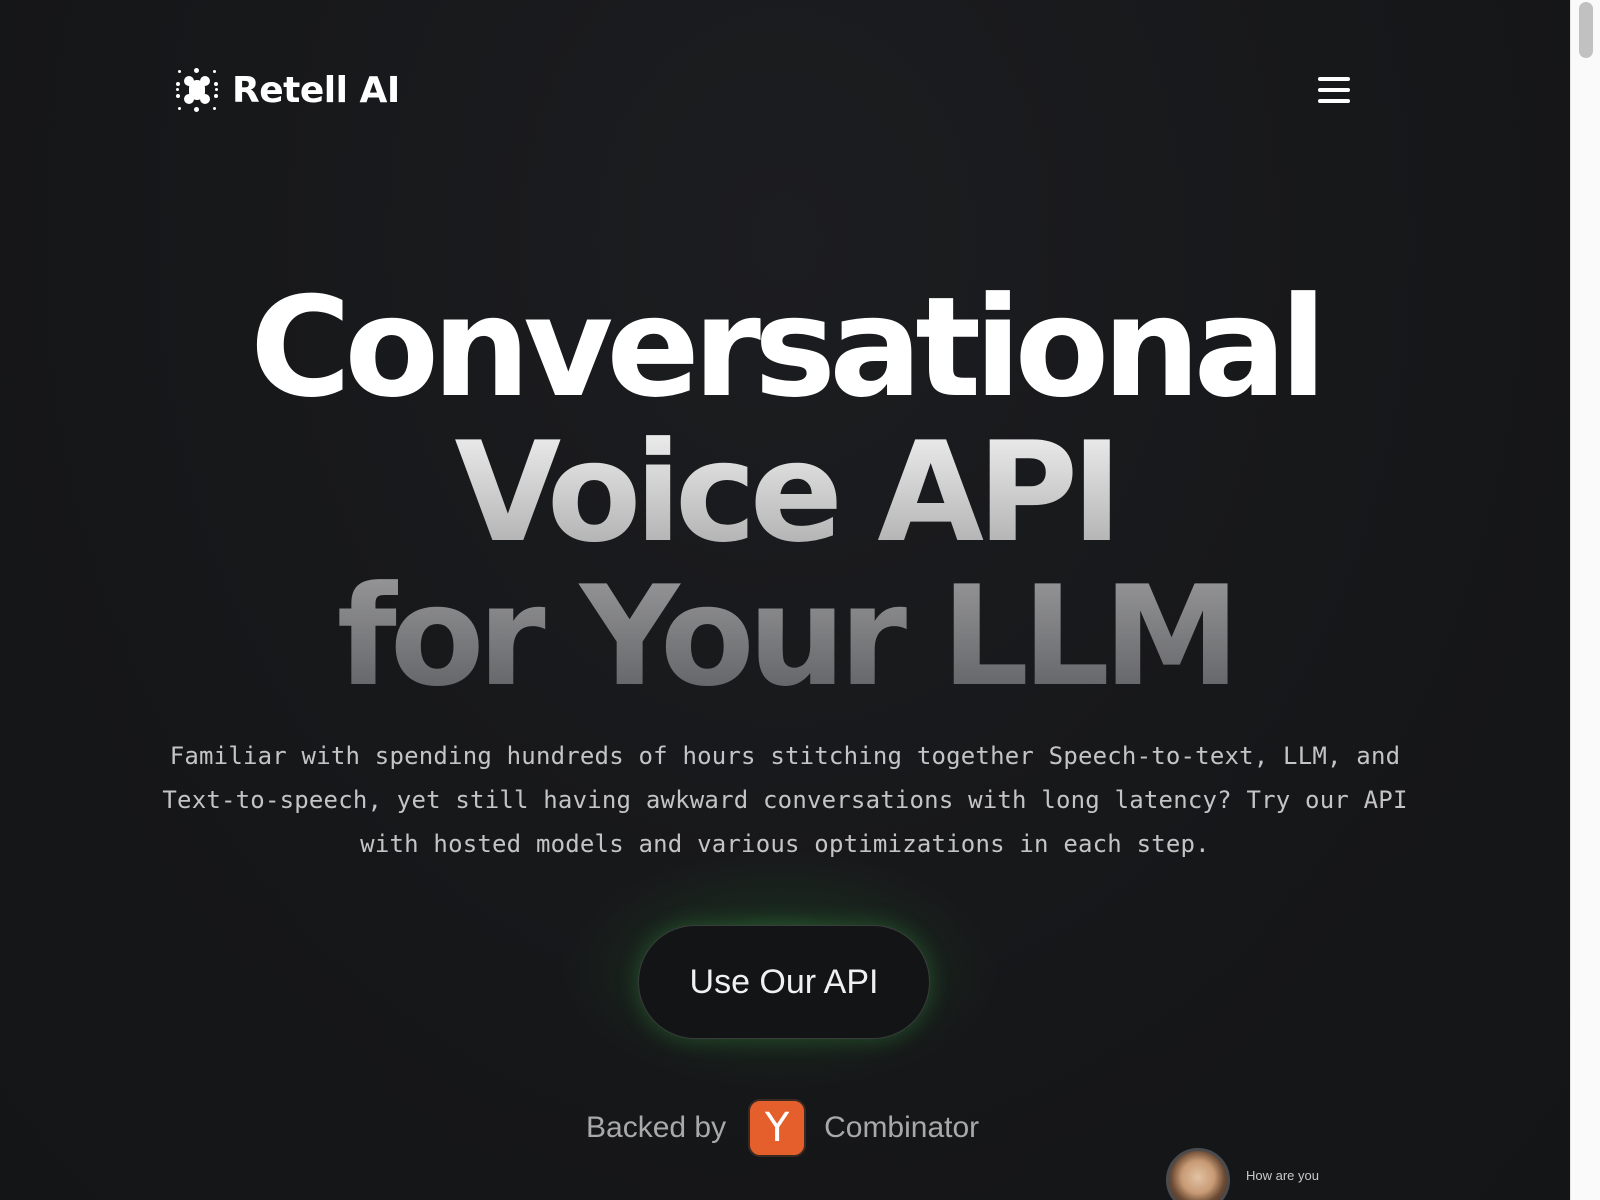 This screenshot has height=1200, width=1600. What do you see at coordinates (1282, 1175) in the screenshot?
I see `chat-message: How are you` at bounding box center [1282, 1175].